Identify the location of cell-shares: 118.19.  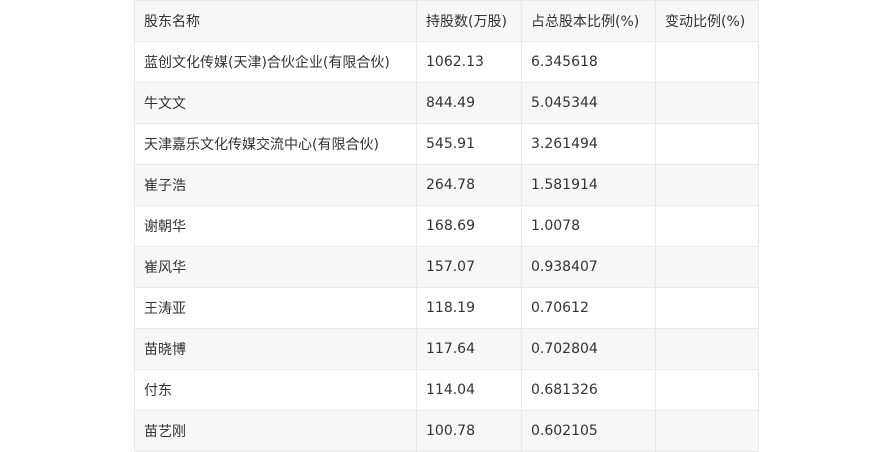
(469, 308).